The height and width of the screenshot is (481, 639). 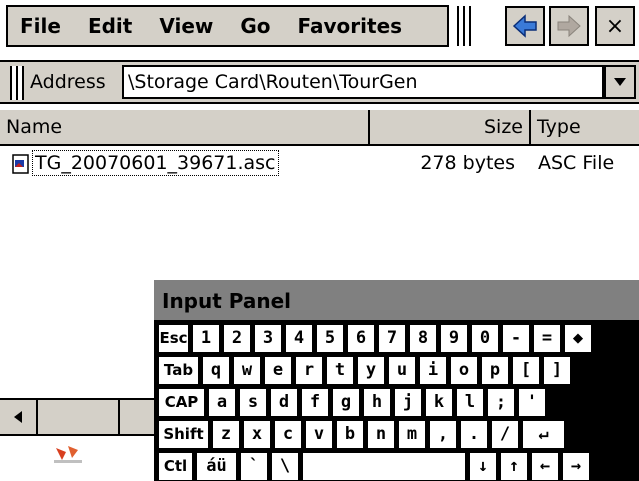 What do you see at coordinates (545, 466) in the screenshot?
I see `key: ←` at bounding box center [545, 466].